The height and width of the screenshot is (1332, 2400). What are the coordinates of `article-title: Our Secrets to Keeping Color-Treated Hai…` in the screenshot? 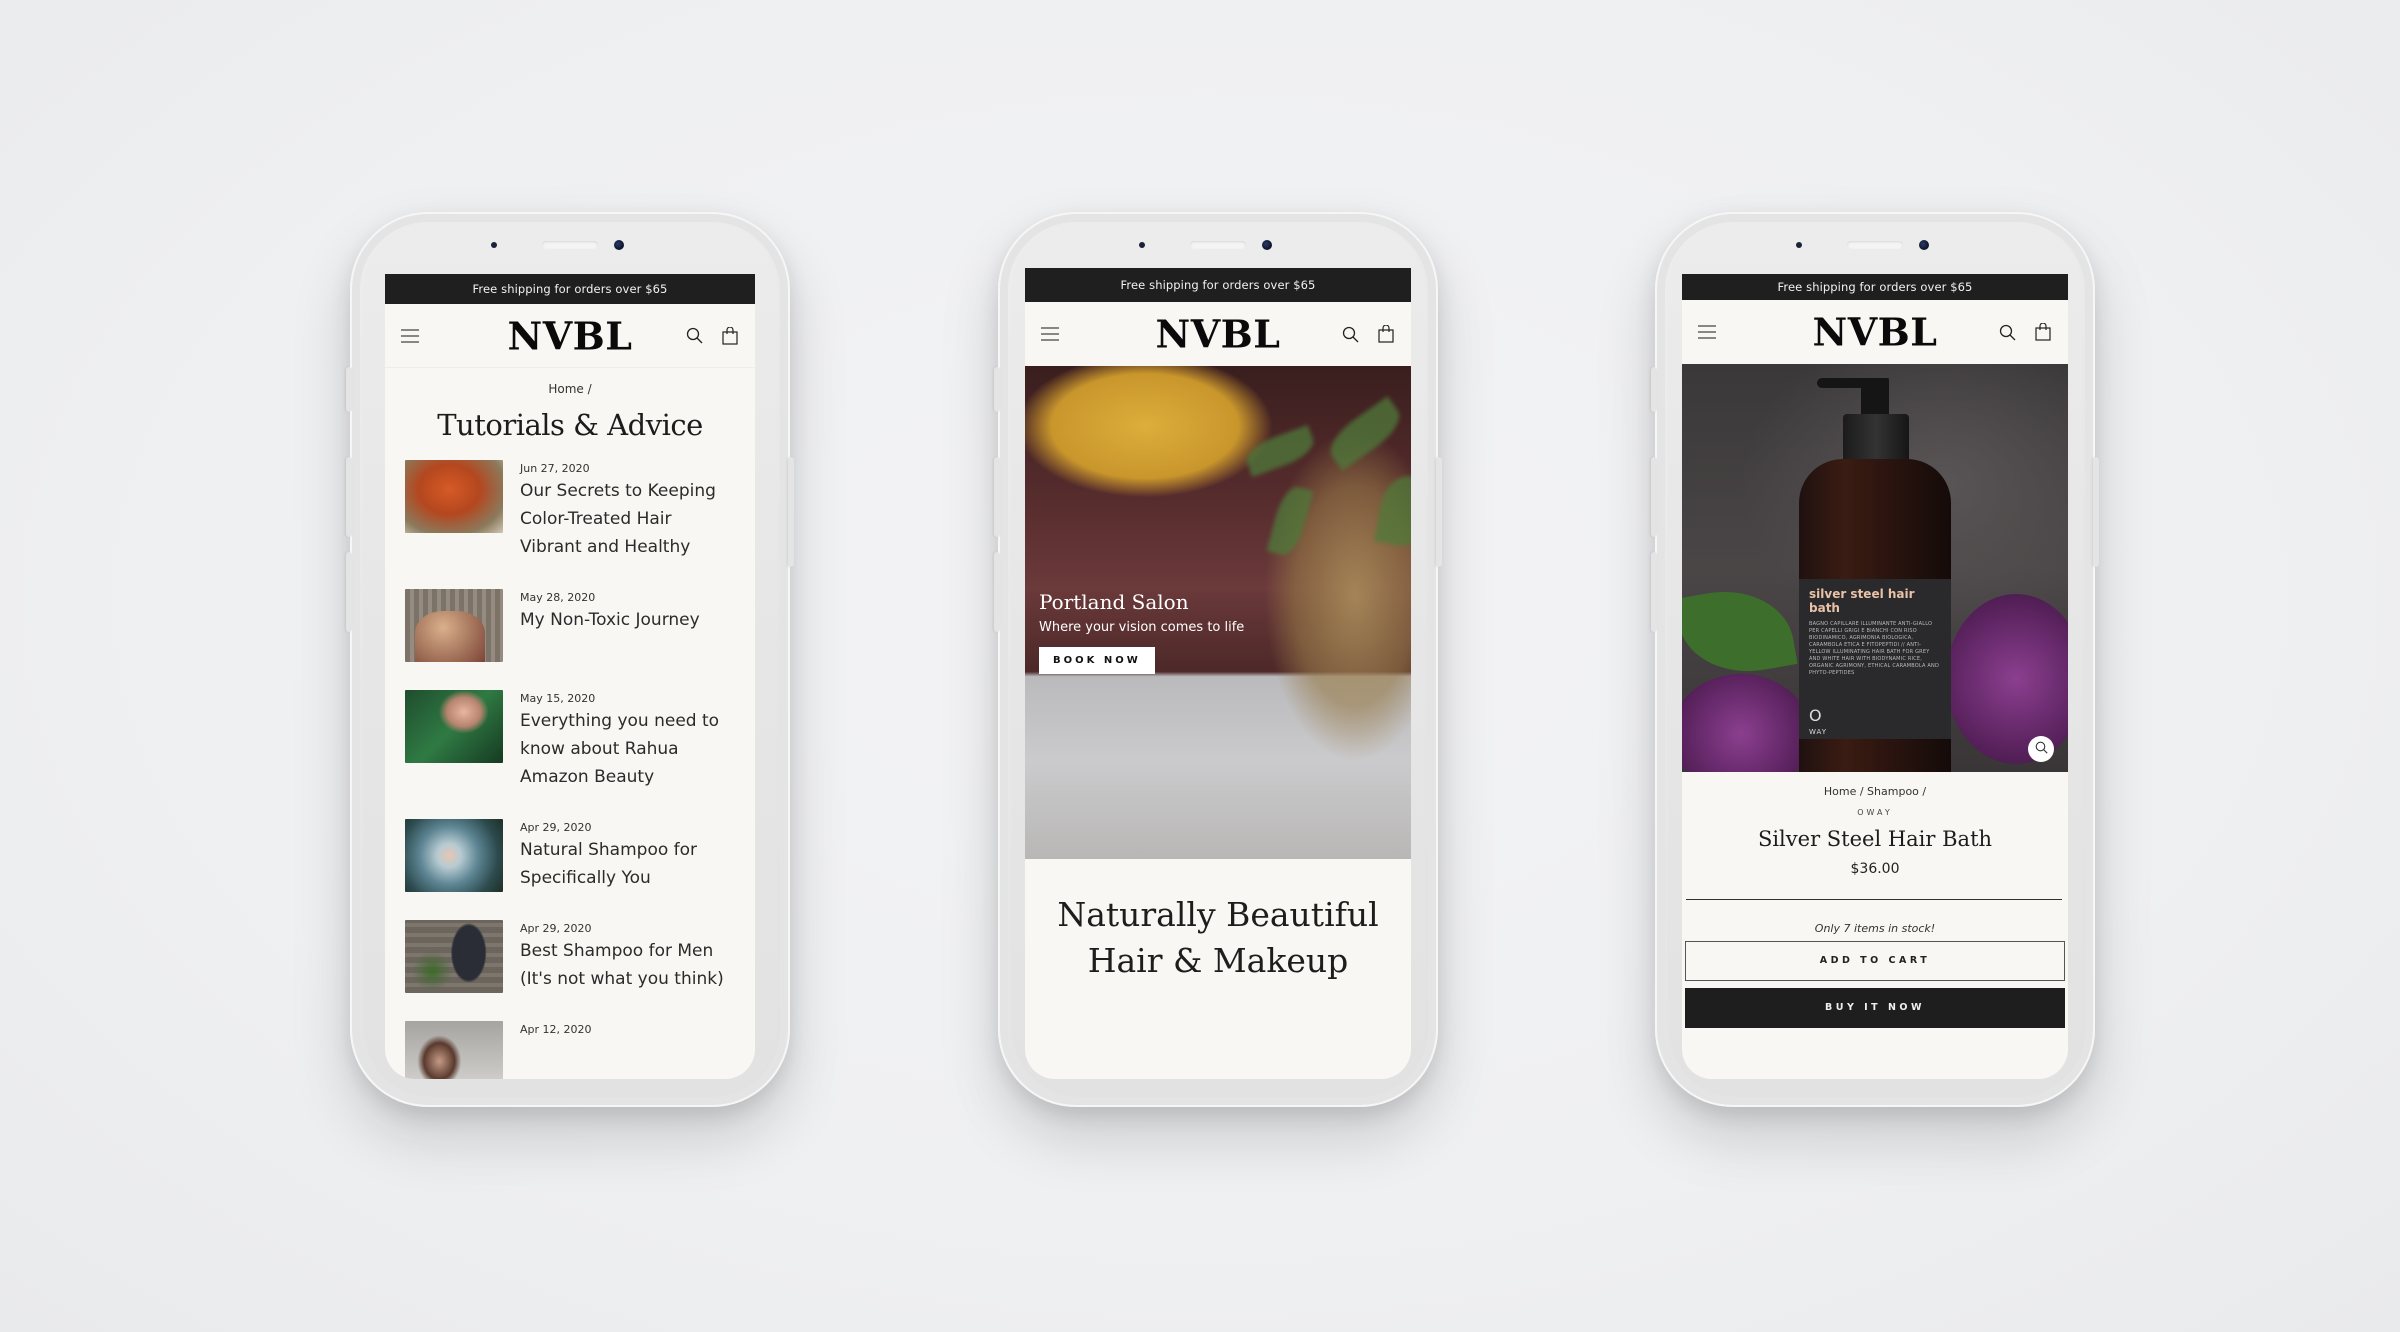 It's located at (625, 519).